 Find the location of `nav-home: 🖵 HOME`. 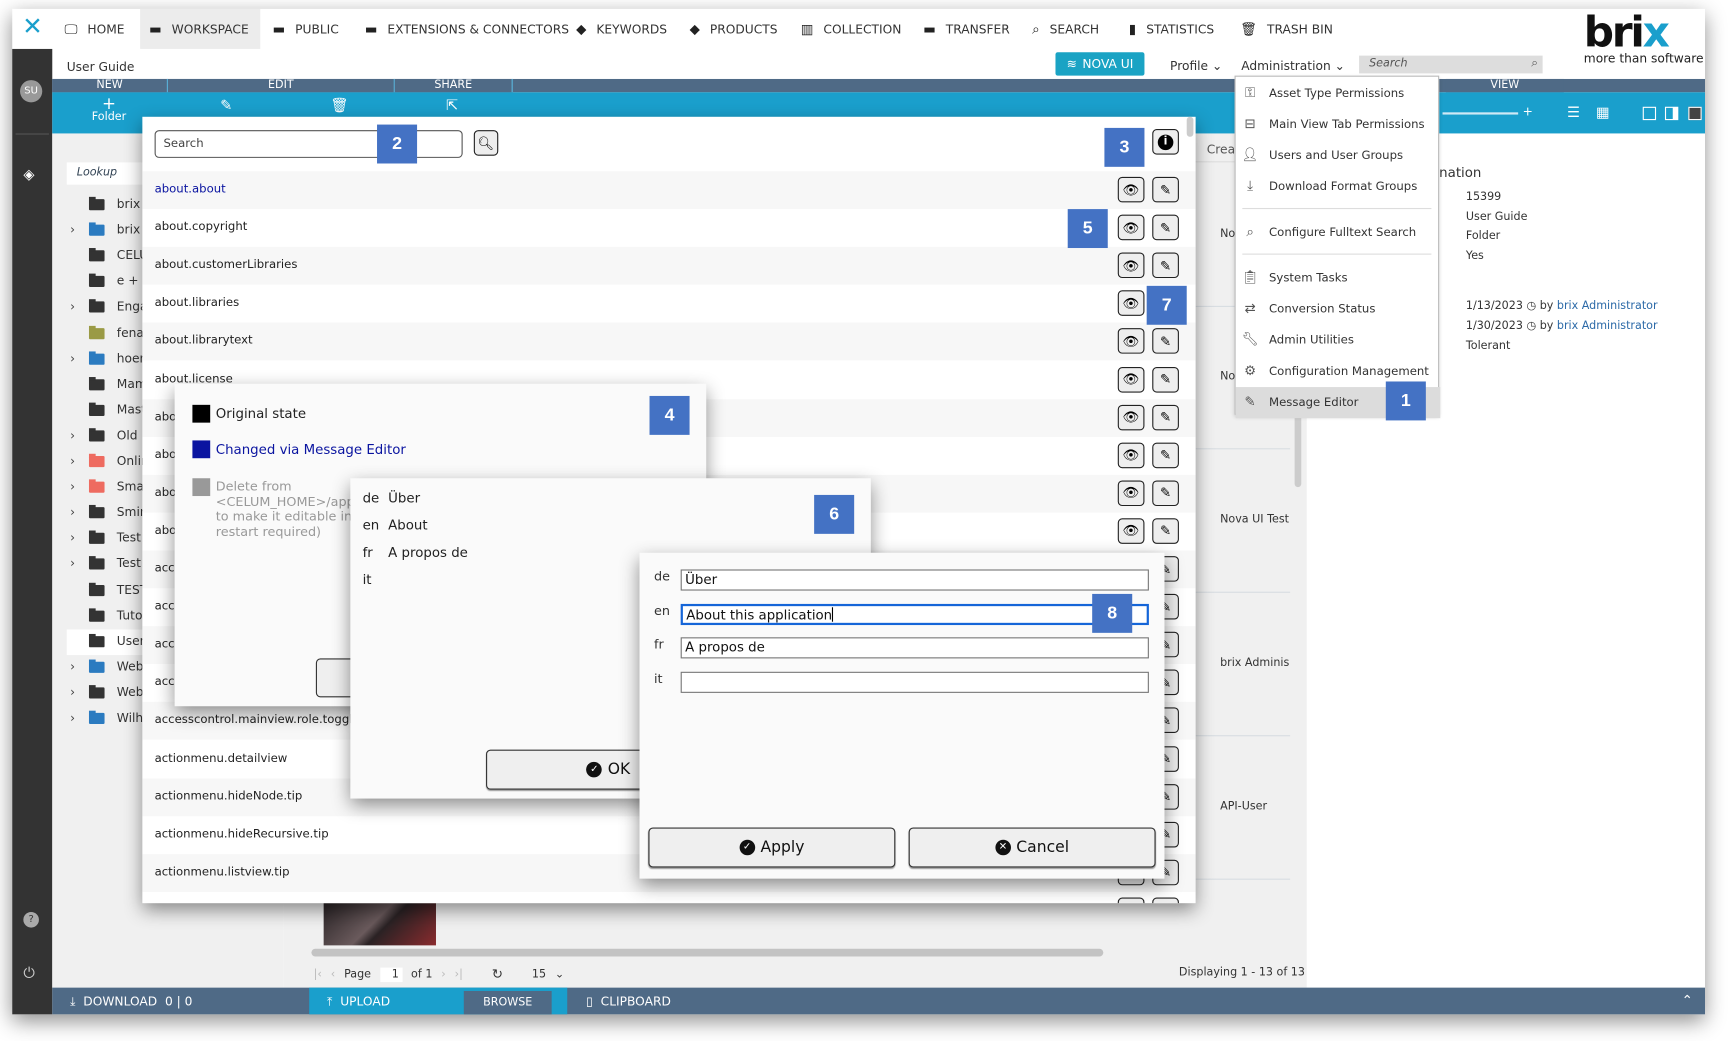

nav-home: 🖵 HOME is located at coordinates (95, 29).